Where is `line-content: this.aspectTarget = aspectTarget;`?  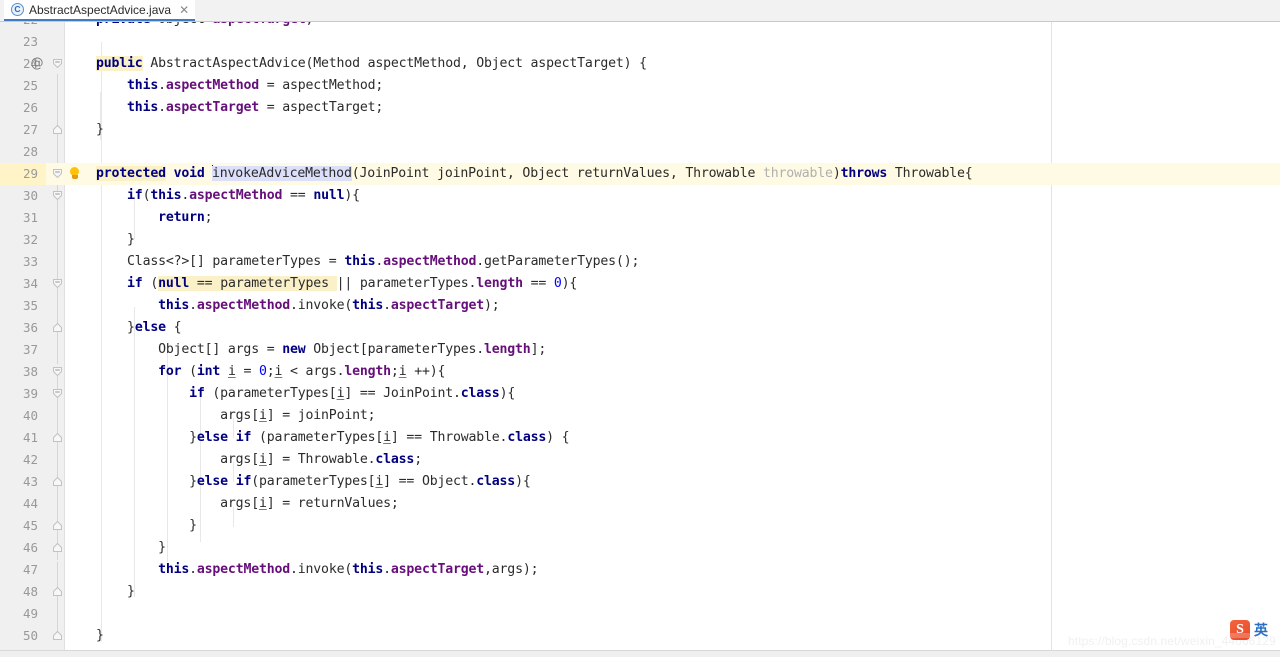
line-content: this.aspectTarget = aspectTarget; is located at coordinates (255, 107).